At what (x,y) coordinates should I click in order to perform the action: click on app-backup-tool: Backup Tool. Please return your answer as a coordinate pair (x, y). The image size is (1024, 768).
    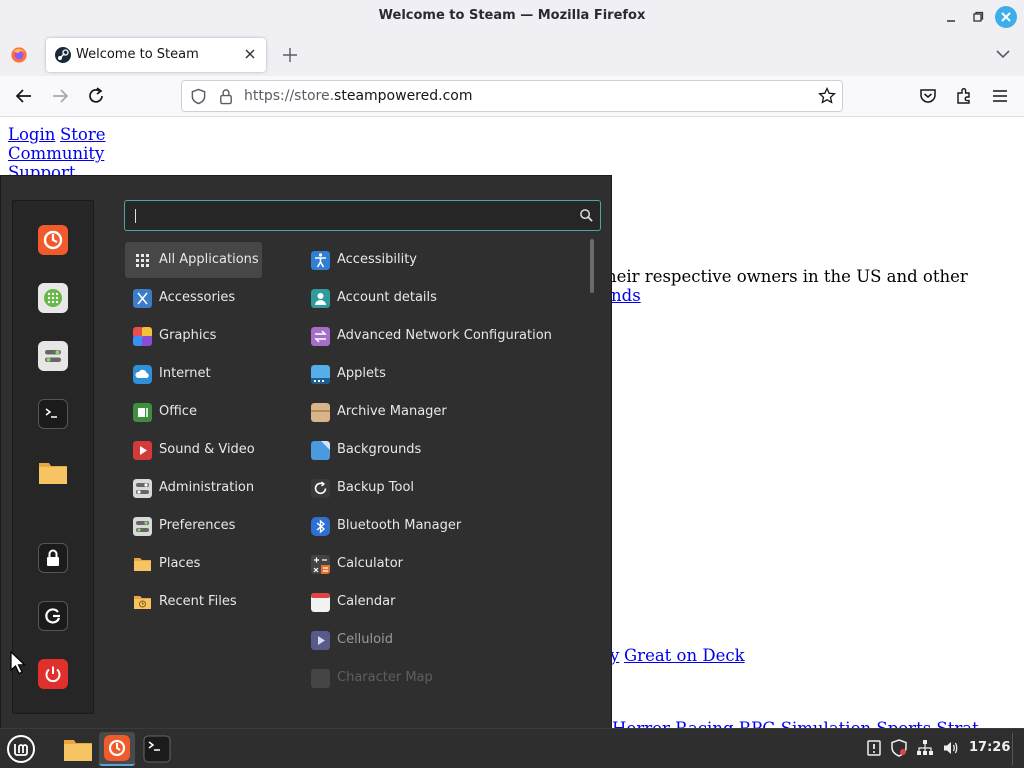
    Looking at the image, I should click on (443, 488).